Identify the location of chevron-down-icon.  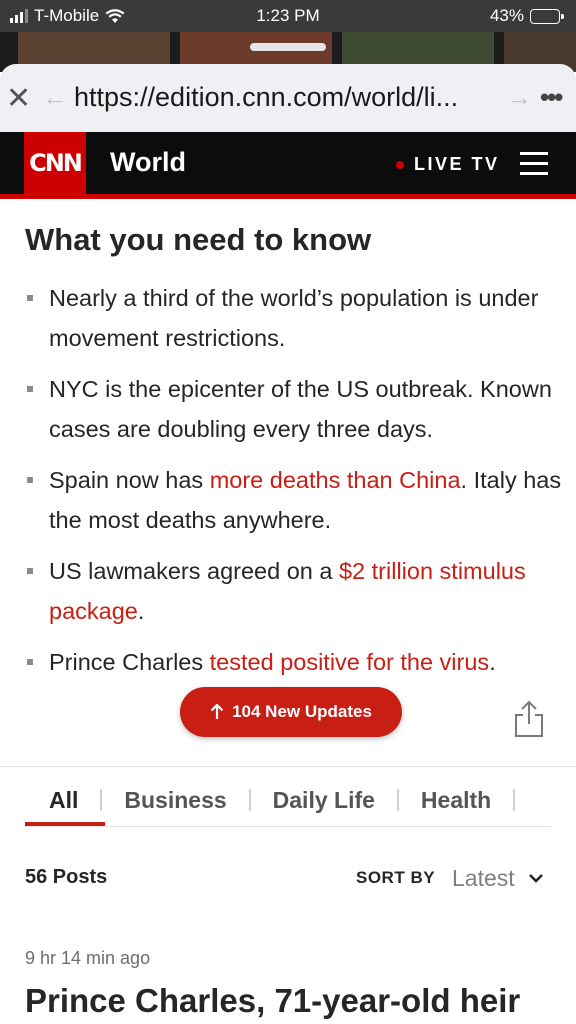
(536, 878).